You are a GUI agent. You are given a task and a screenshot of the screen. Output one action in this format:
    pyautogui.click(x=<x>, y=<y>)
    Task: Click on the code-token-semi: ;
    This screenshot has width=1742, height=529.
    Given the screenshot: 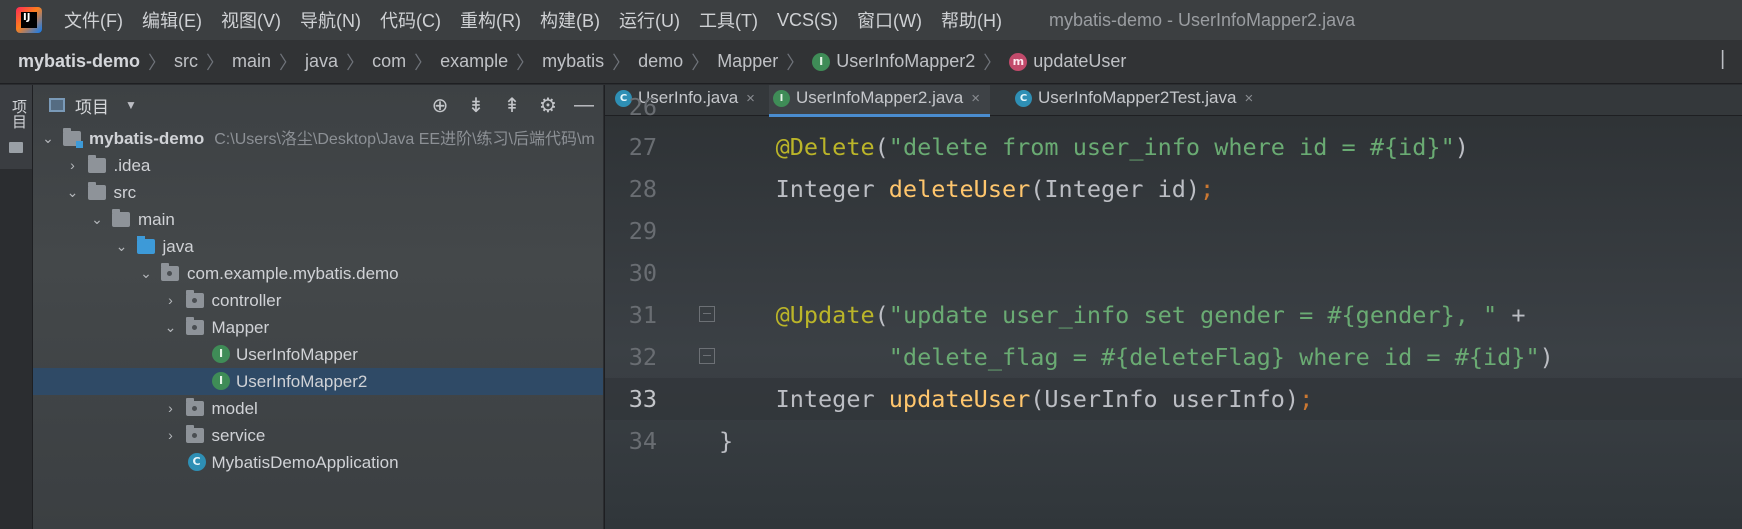 What is the action you would take?
    pyautogui.click(x=1207, y=189)
    